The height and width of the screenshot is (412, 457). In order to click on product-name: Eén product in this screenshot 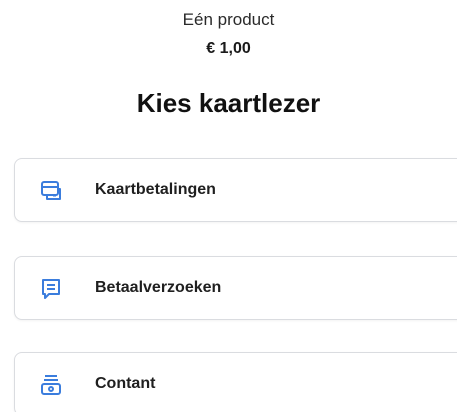, I will do `click(228, 19)`.